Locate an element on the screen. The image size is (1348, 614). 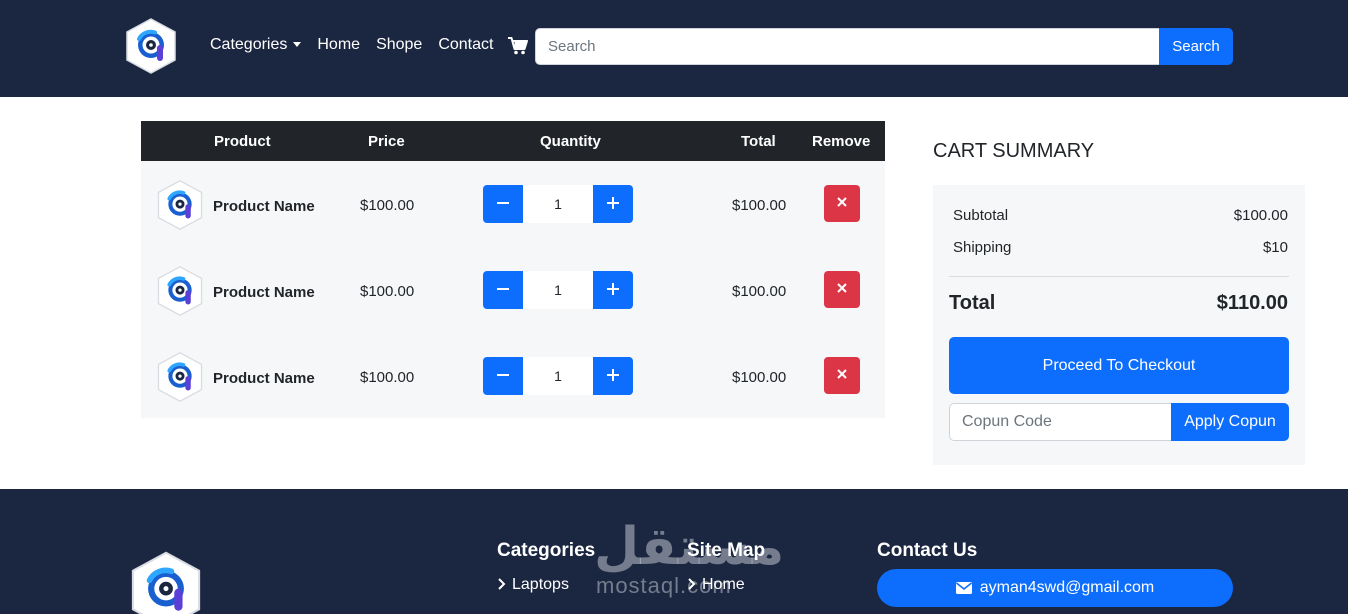
cart-summary-title: CART SUMMARY is located at coordinates (1014, 151).